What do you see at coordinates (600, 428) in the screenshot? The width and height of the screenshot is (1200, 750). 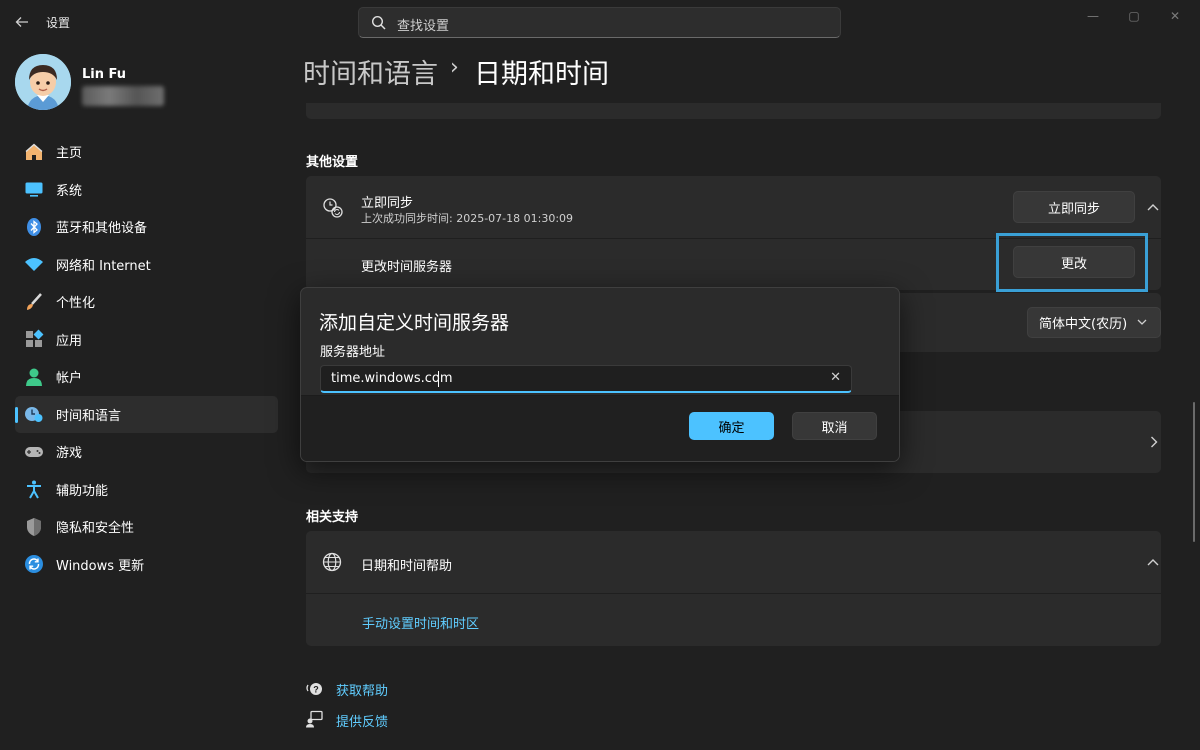 I see `dialog-footer: 确定 取消` at bounding box center [600, 428].